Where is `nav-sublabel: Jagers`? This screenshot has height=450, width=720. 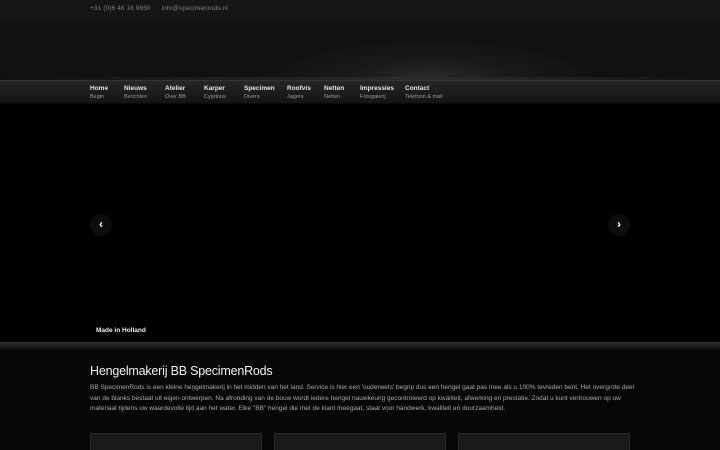 nav-sublabel: Jagers is located at coordinates (295, 97).